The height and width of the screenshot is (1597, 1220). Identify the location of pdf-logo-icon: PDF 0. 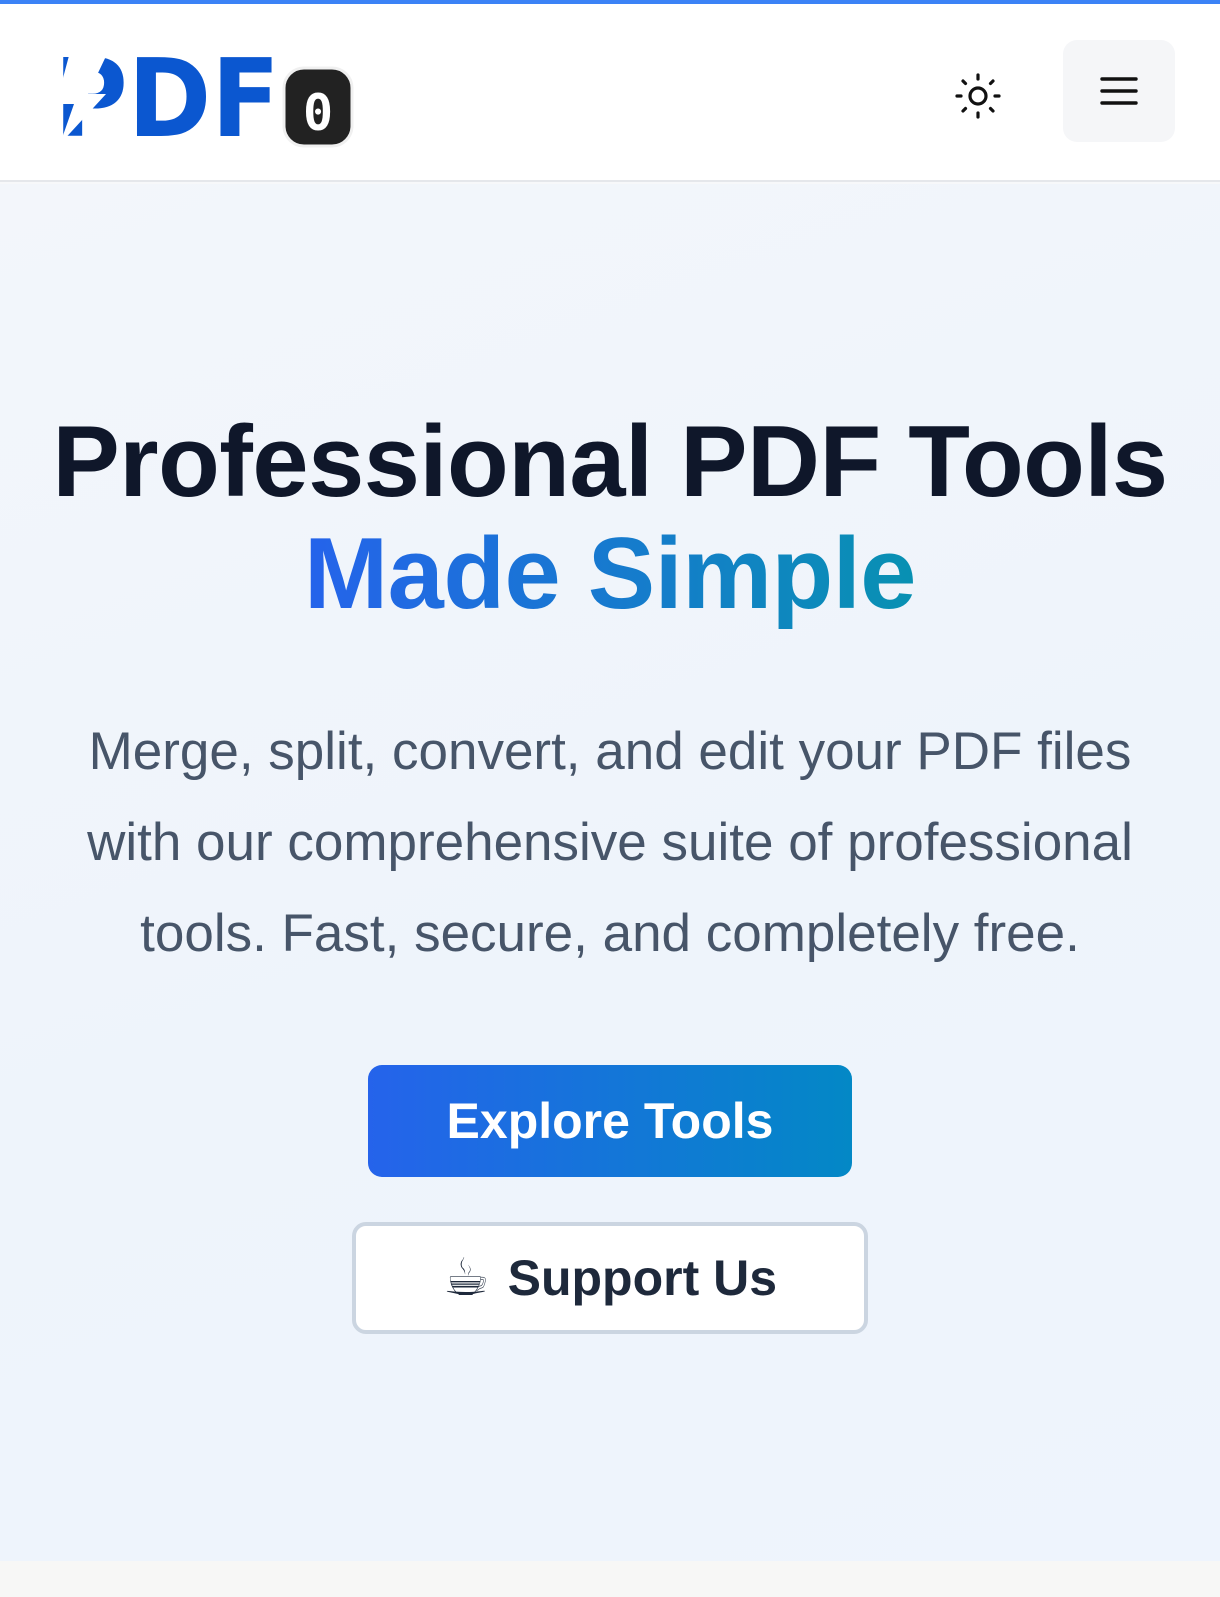
(204, 99).